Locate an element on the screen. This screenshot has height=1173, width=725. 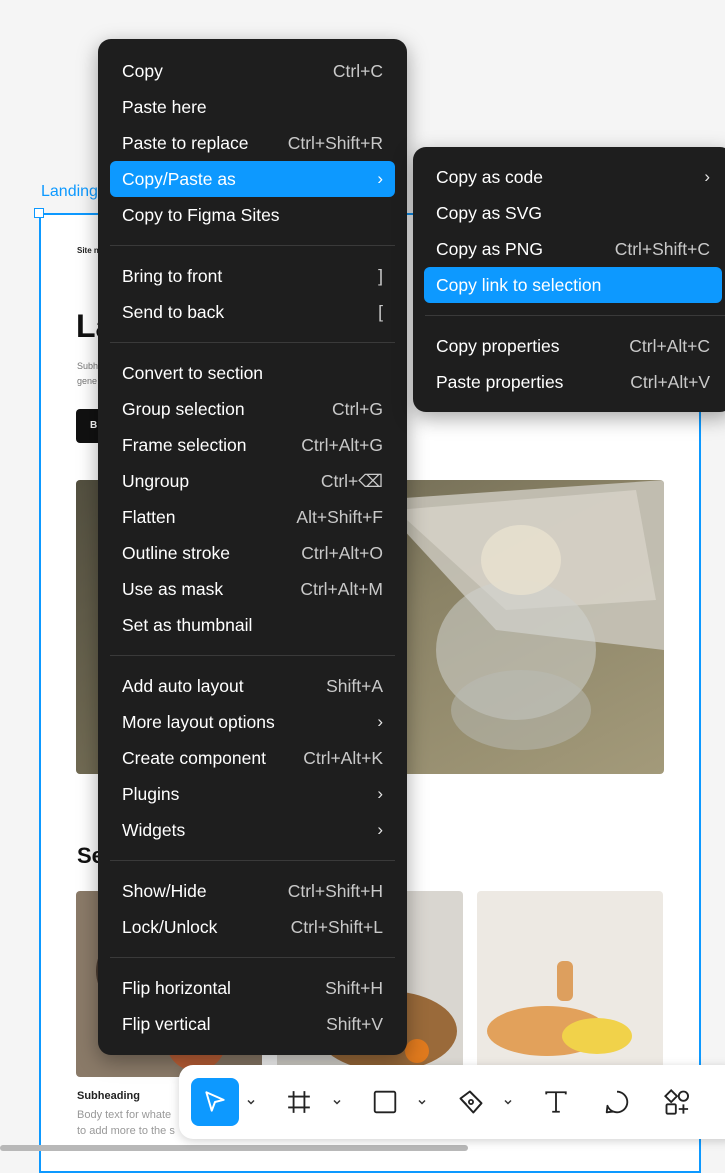
menu-item-label: Send to back is located at coordinates (173, 311).